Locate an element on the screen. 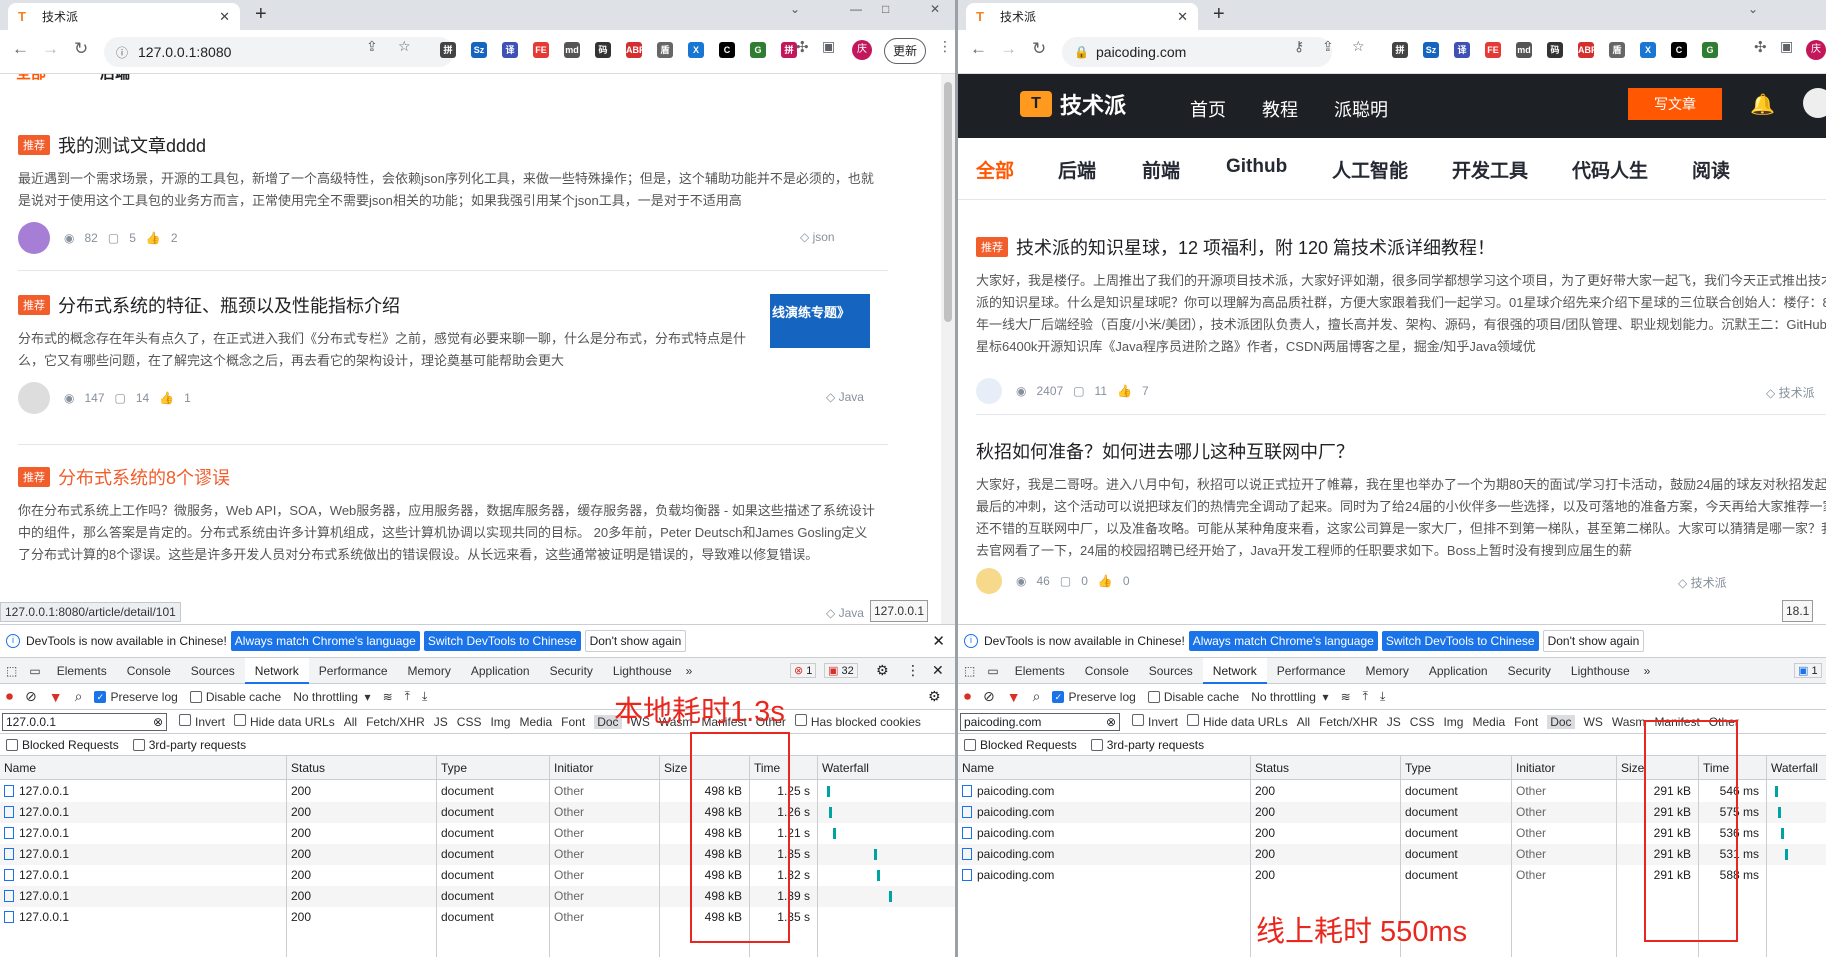 The height and width of the screenshot is (957, 1826). invert-checkbox: Invert is located at coordinates (1155, 721).